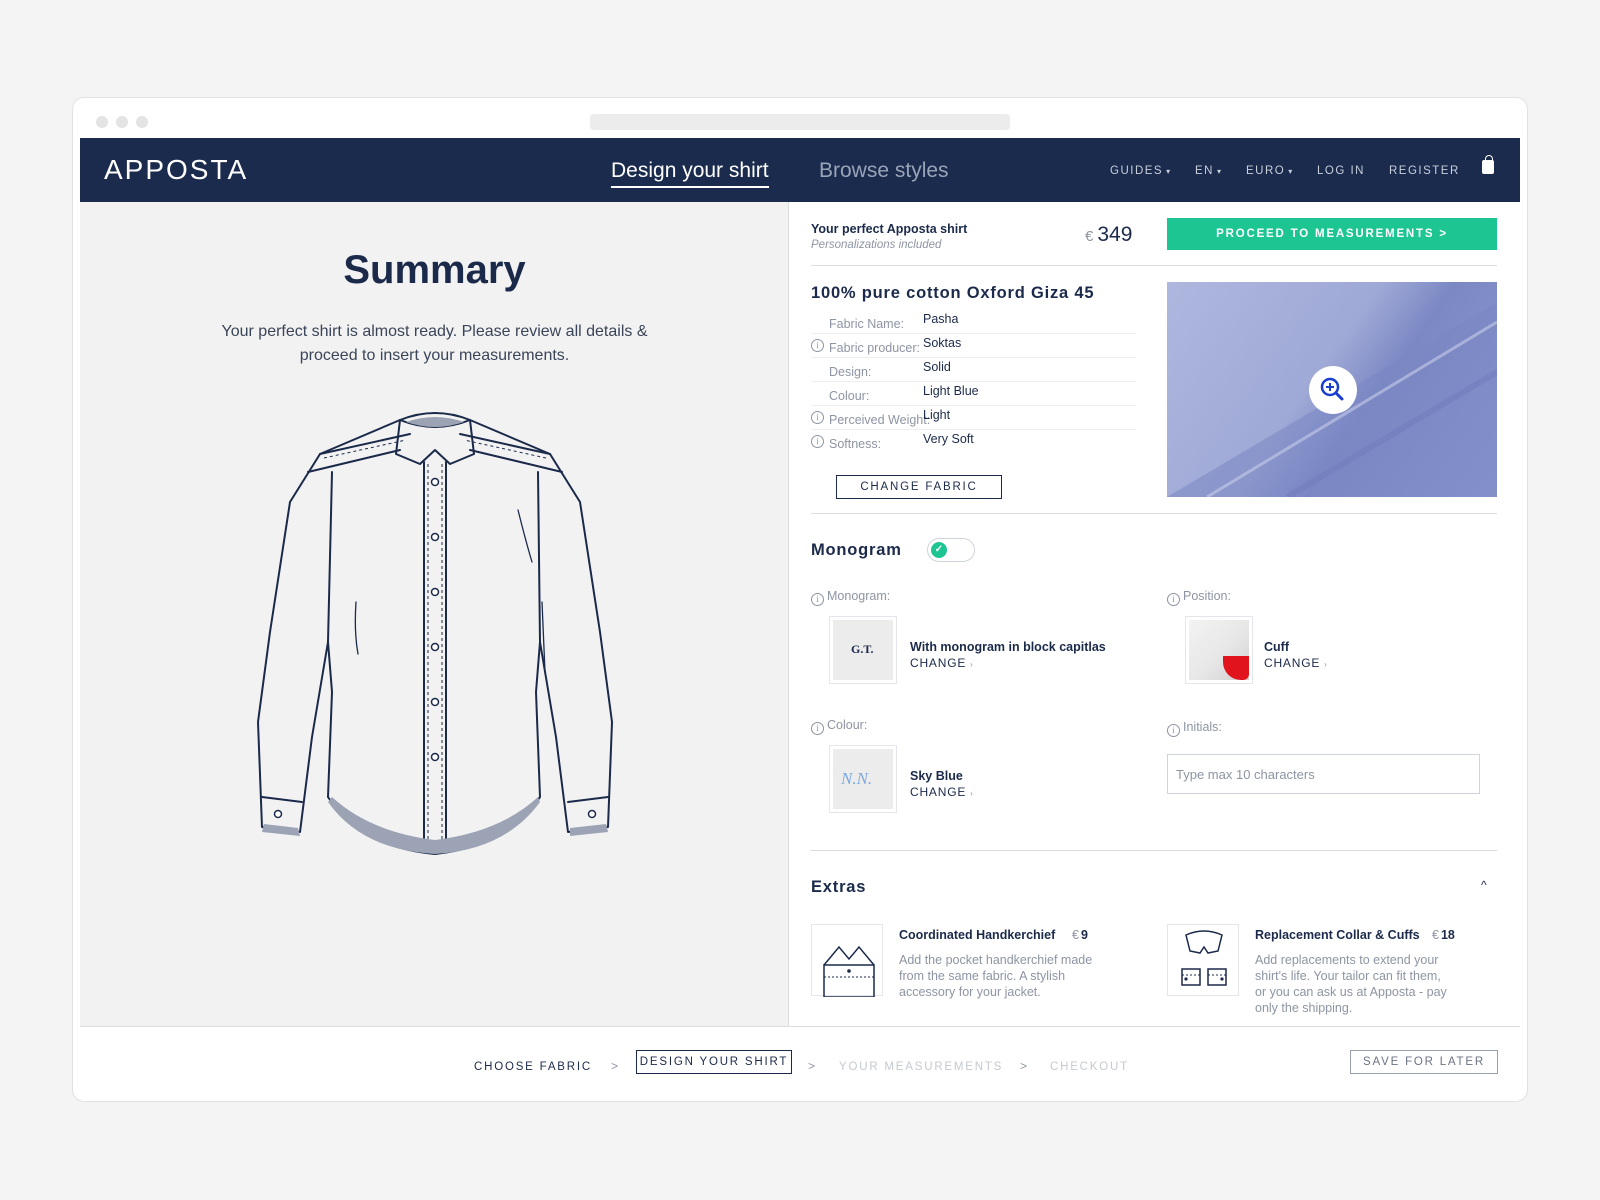 Image resolution: width=1600 pixels, height=1200 pixels. What do you see at coordinates (1484, 885) in the screenshot?
I see `chevron-up-icon: ^` at bounding box center [1484, 885].